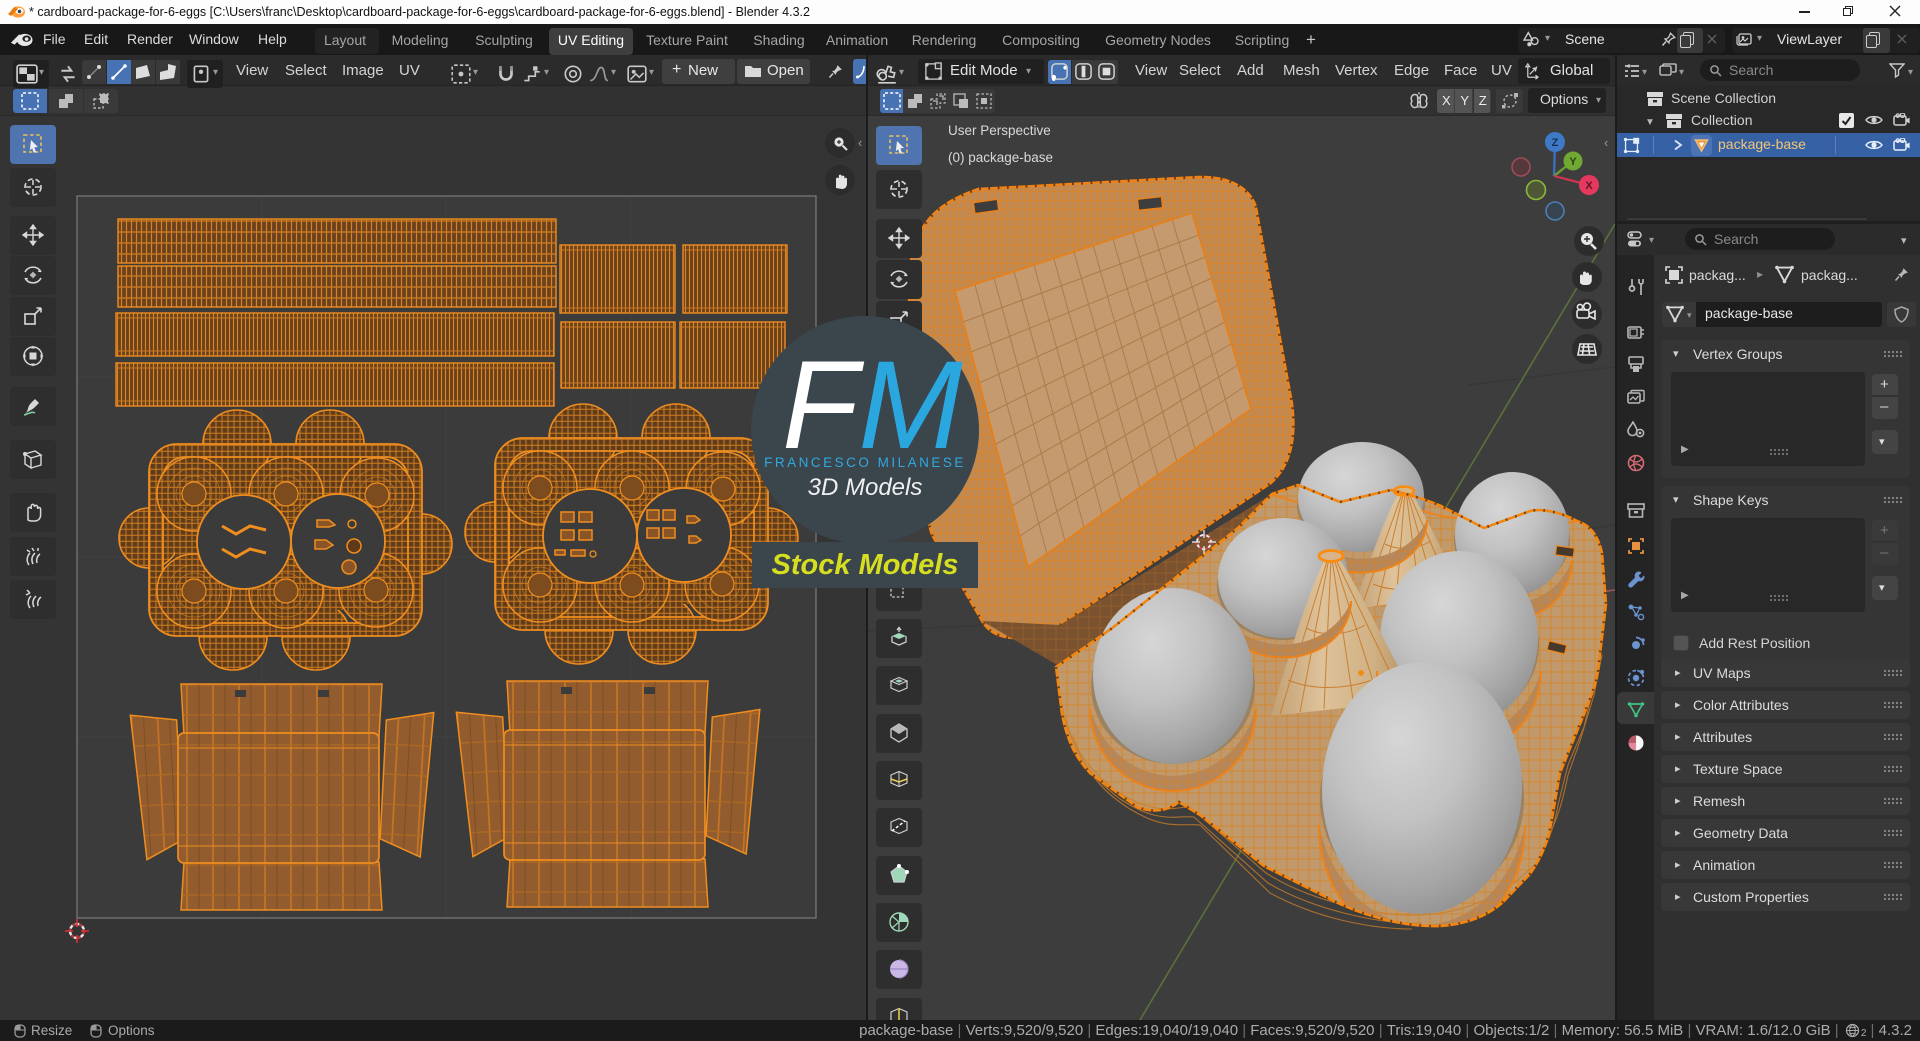 The width and height of the screenshot is (1920, 1041). Describe the element at coordinates (1000, 157) in the screenshot. I see `svg-text: (0) package-base` at that location.